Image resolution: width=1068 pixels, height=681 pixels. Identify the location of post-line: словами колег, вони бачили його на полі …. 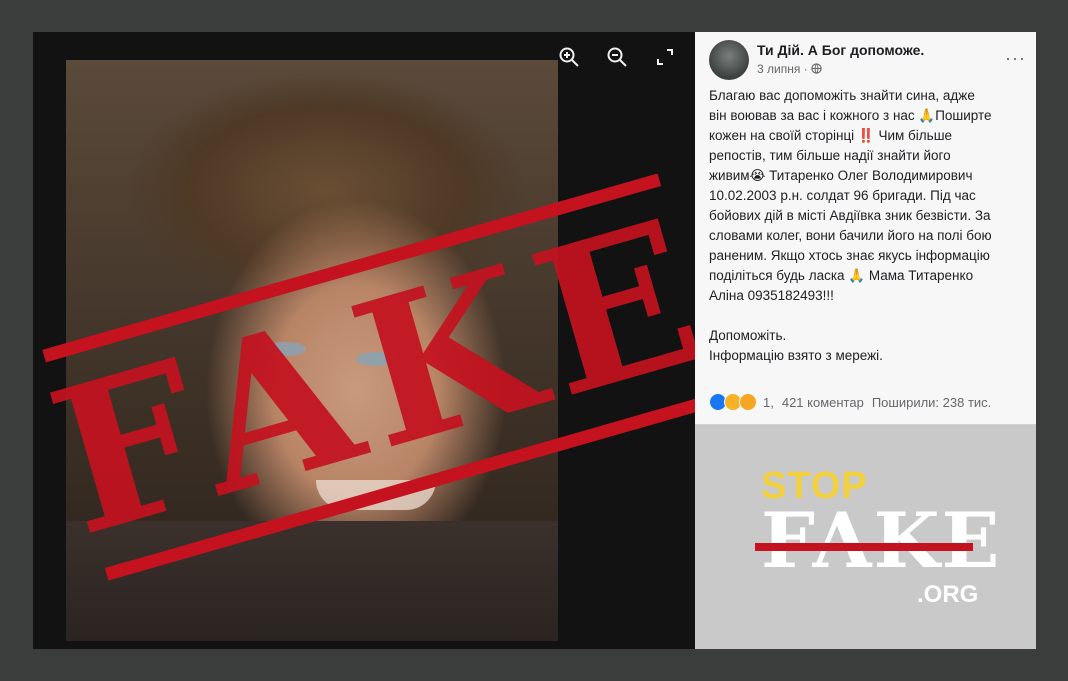
(850, 235).